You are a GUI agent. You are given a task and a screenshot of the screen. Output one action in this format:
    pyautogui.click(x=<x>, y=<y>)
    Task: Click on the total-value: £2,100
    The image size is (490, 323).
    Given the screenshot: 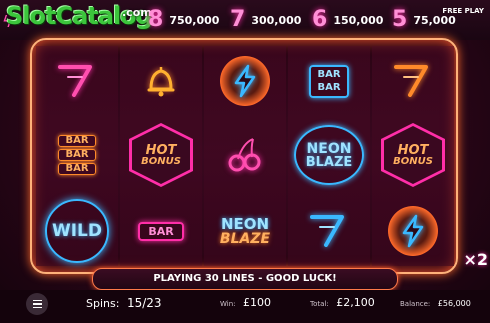 What is the action you would take?
    pyautogui.click(x=355, y=302)
    